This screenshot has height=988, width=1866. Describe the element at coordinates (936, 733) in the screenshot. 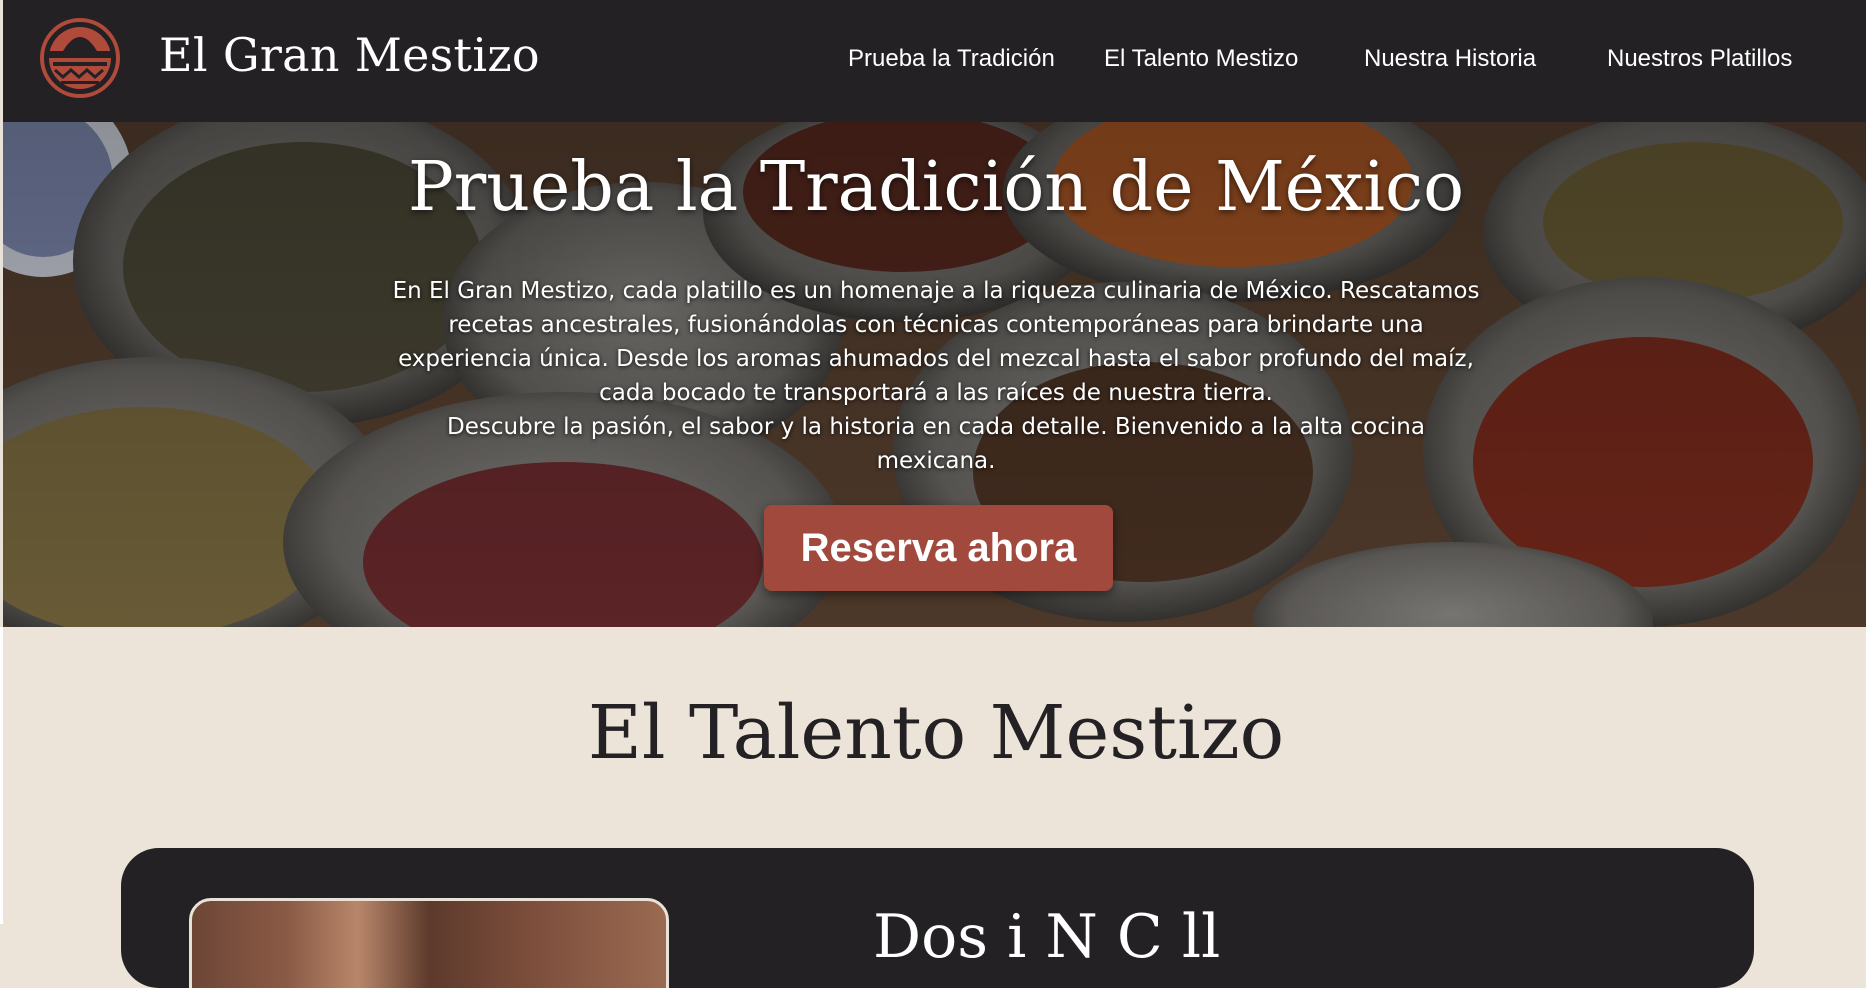

I see `section-title: El Talento Mestizo` at that location.